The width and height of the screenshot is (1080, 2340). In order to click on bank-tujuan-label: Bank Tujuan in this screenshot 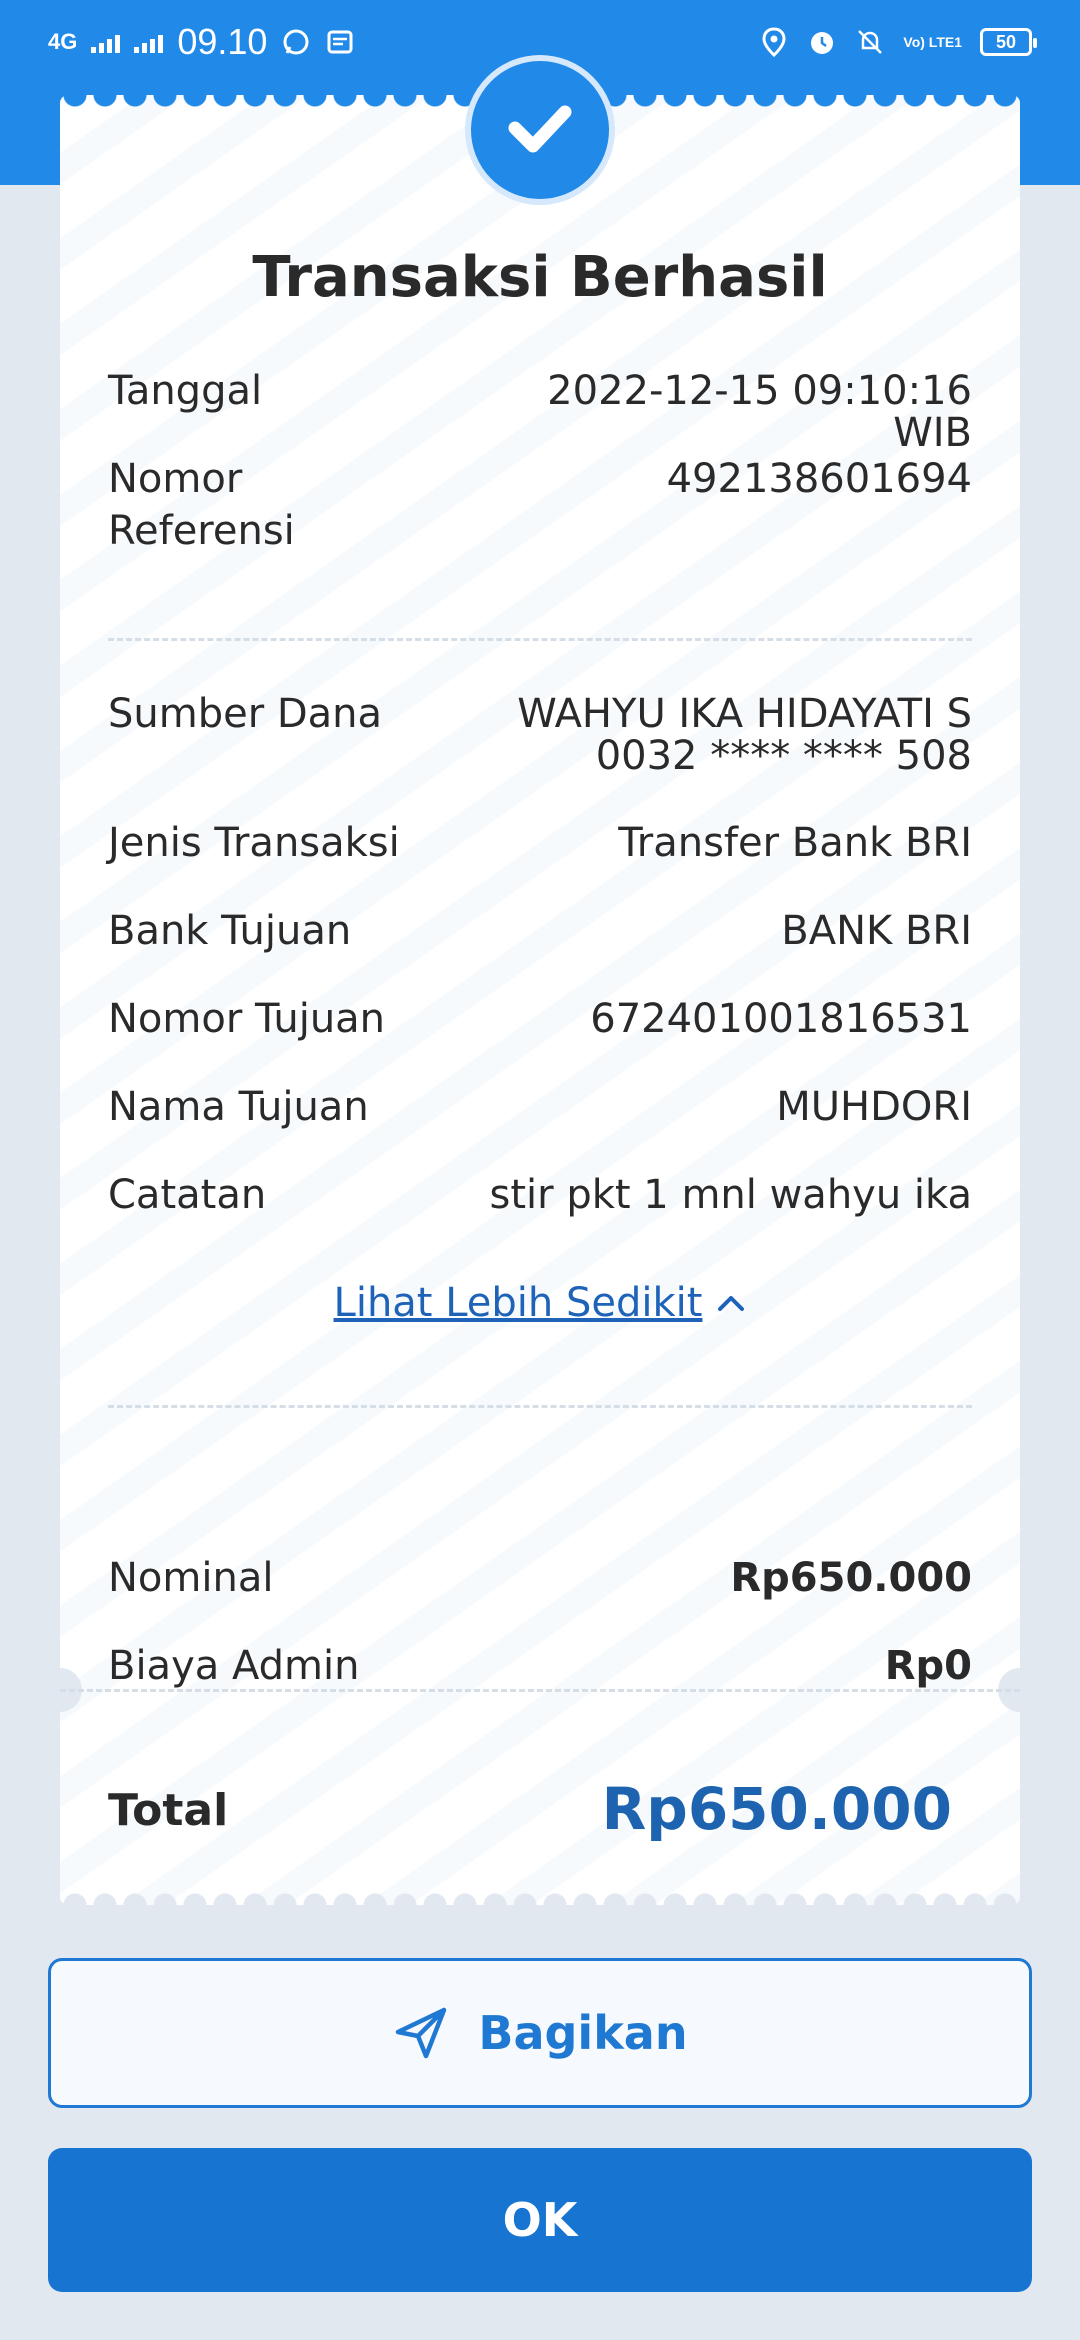, I will do `click(230, 931)`.